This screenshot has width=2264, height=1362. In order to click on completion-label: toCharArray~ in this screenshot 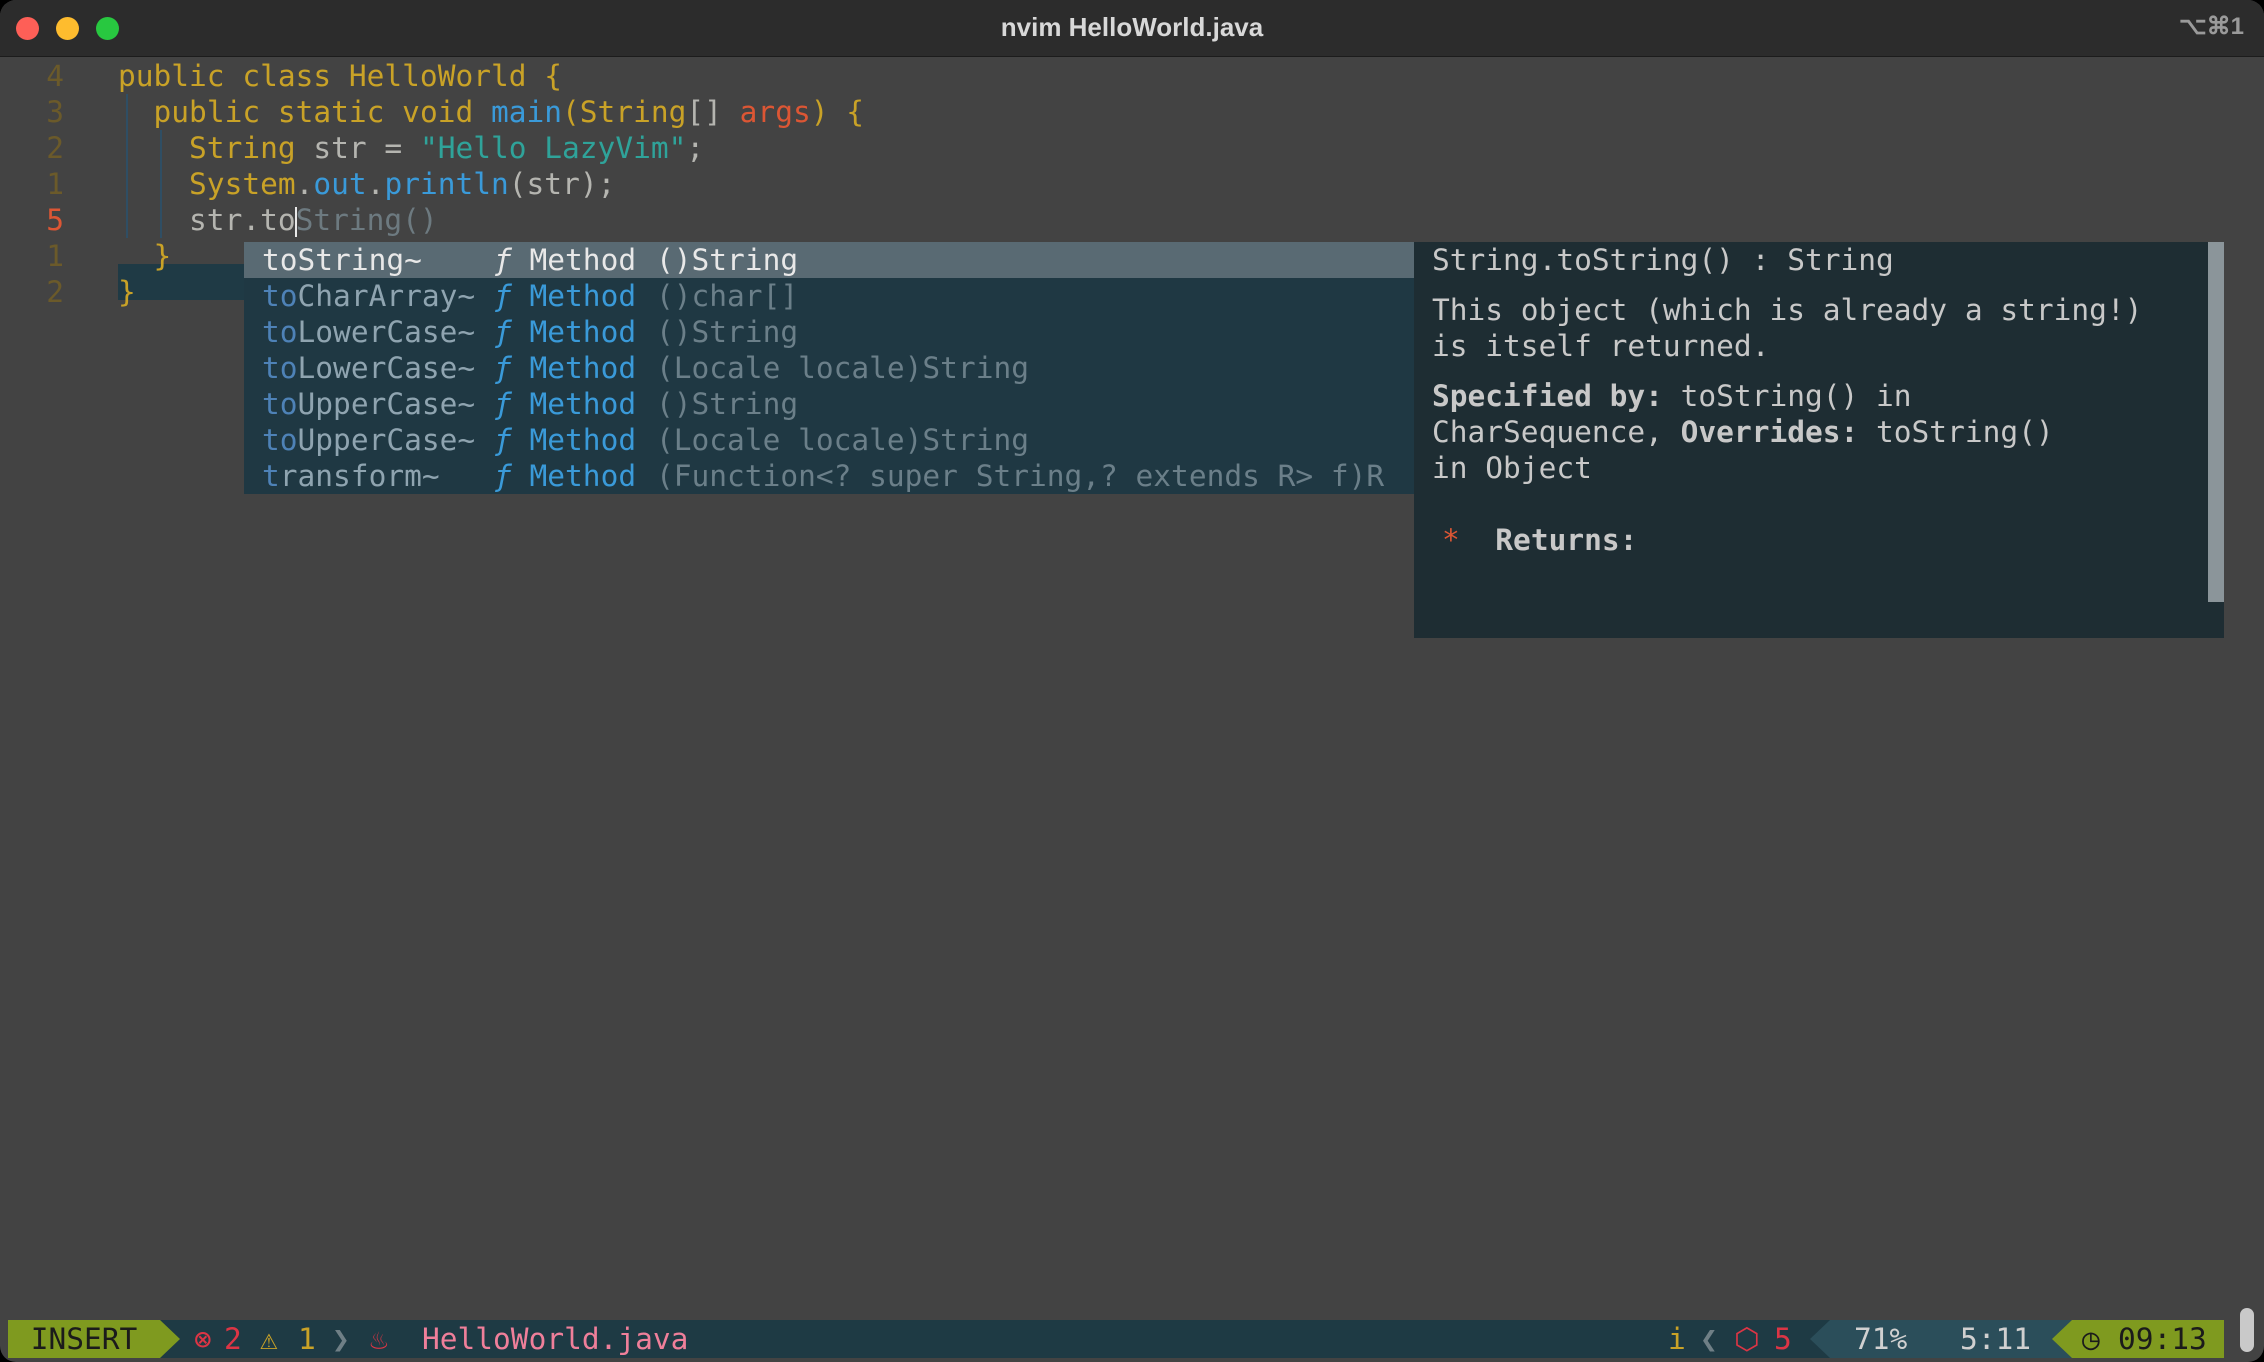, I will do `click(368, 296)`.